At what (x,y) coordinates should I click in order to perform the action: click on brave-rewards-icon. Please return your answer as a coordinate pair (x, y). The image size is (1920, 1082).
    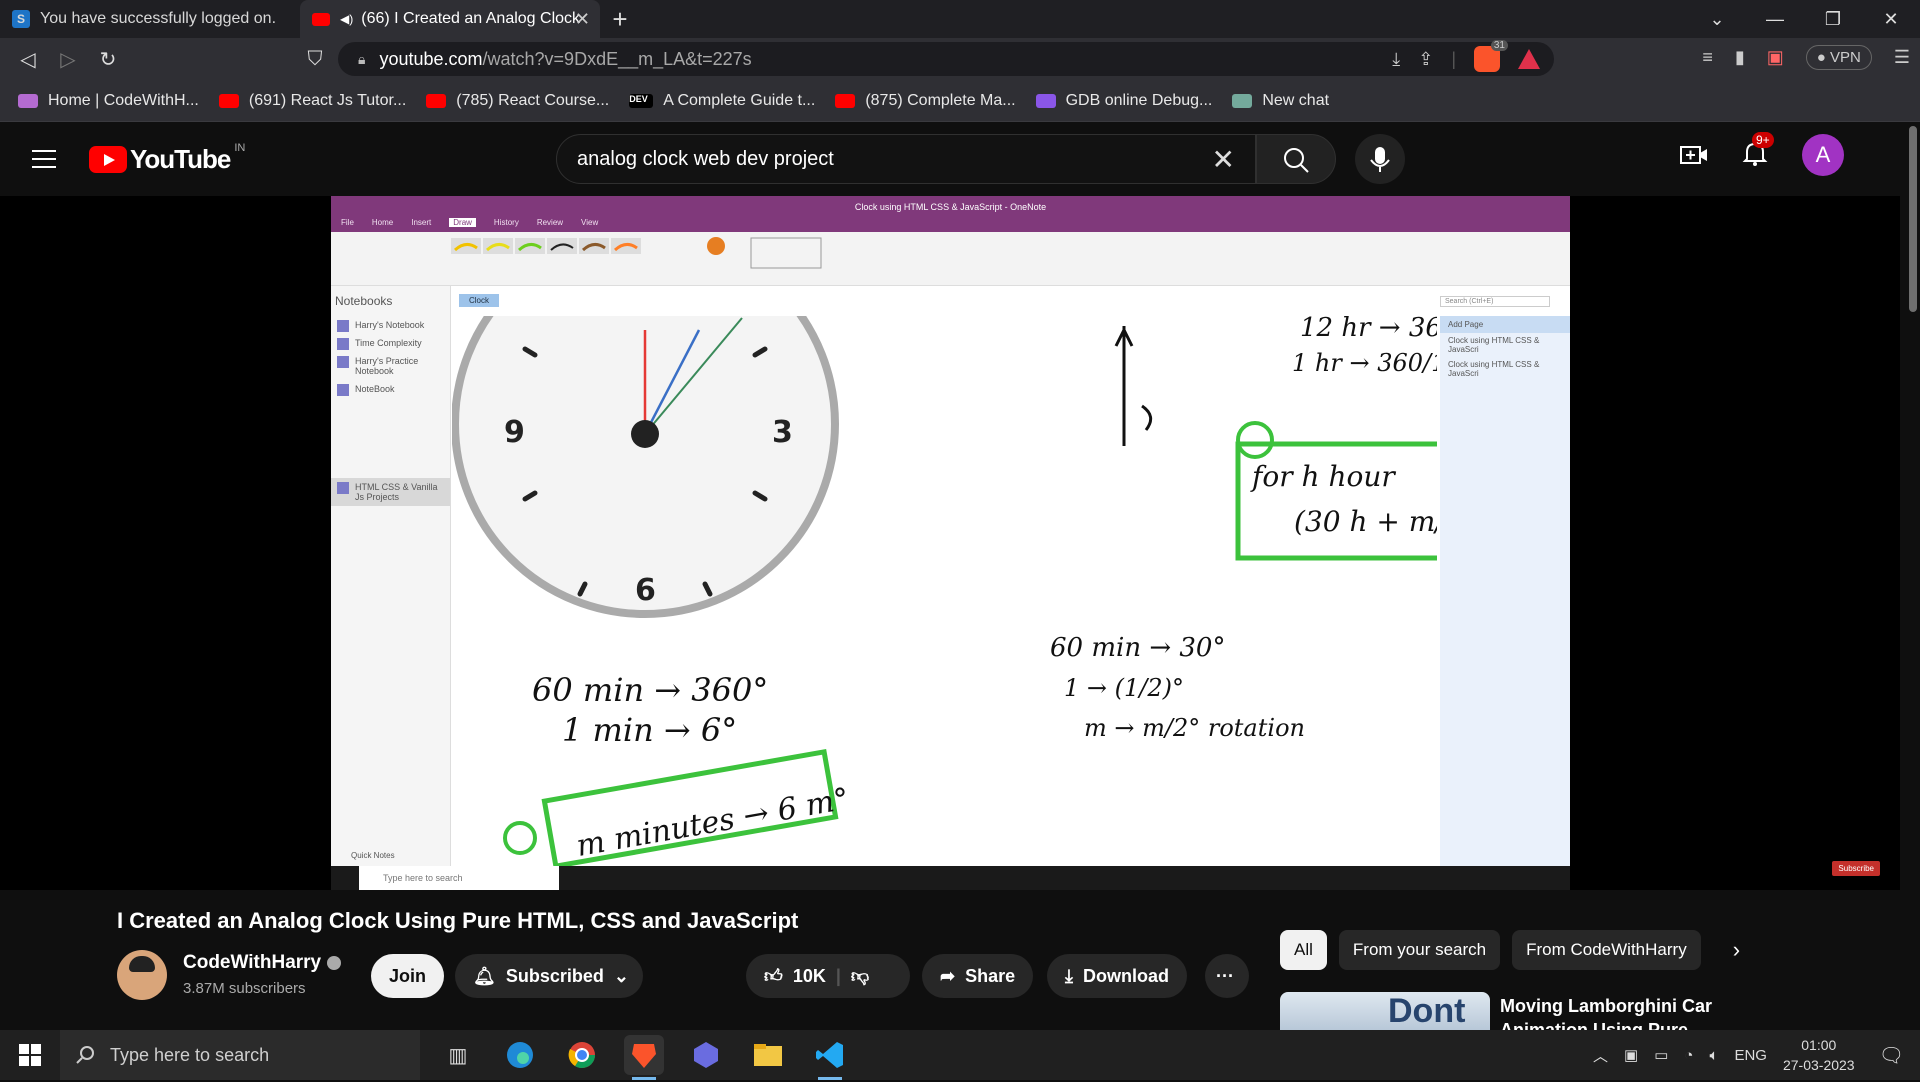
    Looking at the image, I should click on (1529, 59).